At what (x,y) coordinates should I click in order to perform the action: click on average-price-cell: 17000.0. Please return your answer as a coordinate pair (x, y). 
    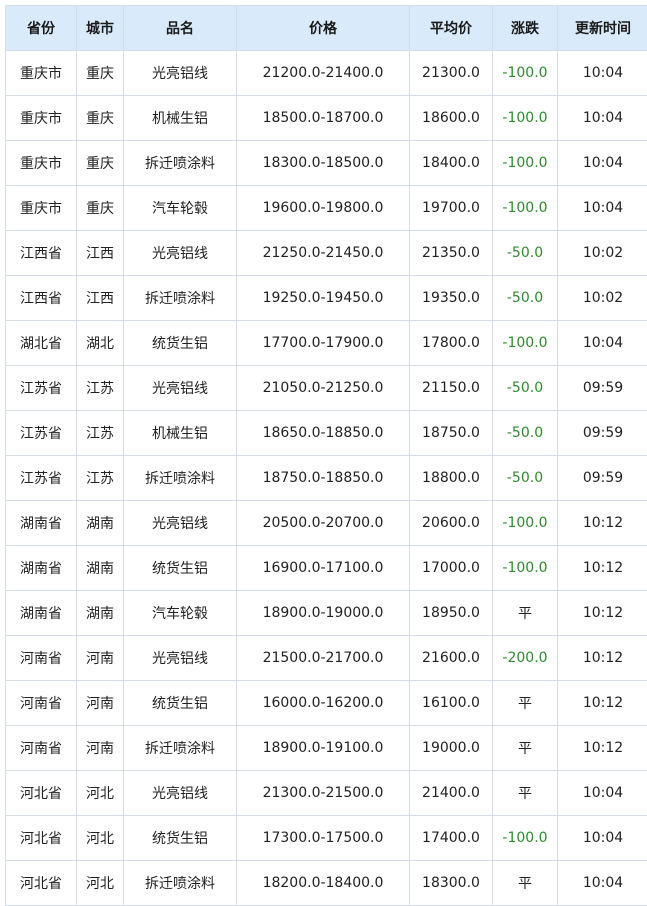
    Looking at the image, I should click on (451, 568).